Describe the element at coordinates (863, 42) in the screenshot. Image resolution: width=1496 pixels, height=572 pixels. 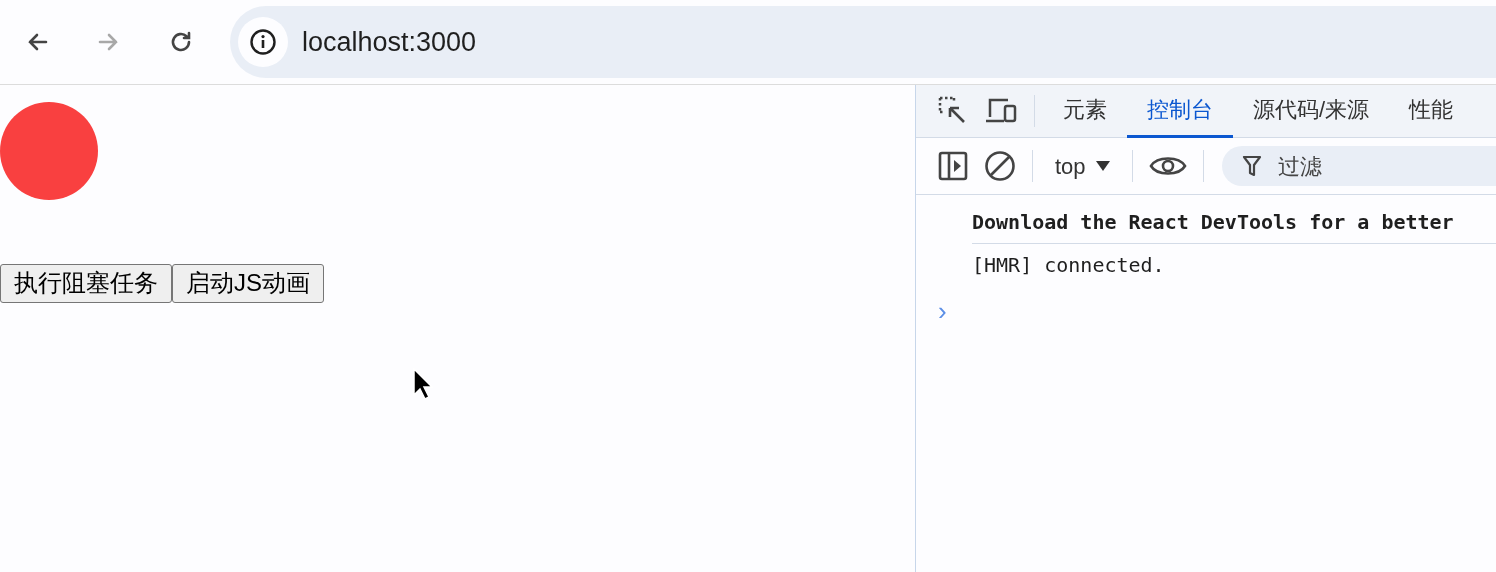
I see `address-bar: localhost:3000` at that location.